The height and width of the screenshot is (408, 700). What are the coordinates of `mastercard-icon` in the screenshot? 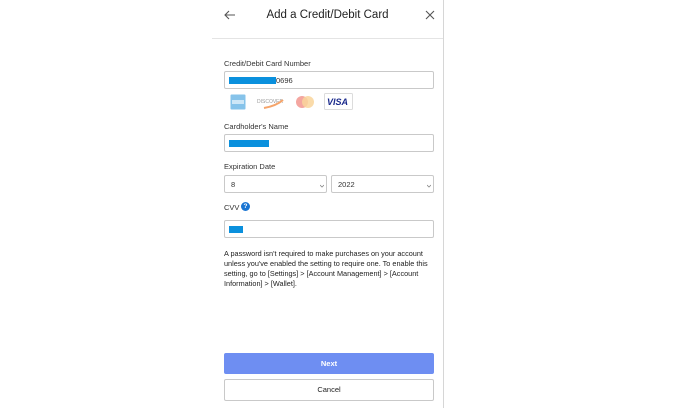 It's located at (305, 102).